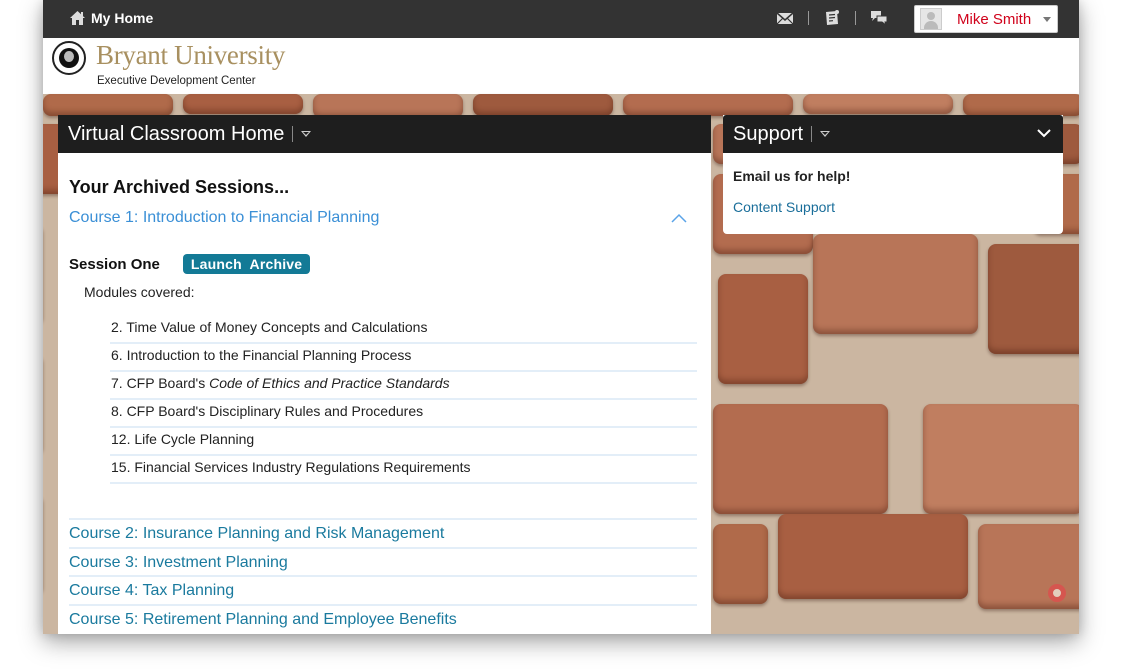 Image resolution: width=1125 pixels, height=670 pixels. Describe the element at coordinates (1047, 19) in the screenshot. I see `caret-down-icon` at that location.